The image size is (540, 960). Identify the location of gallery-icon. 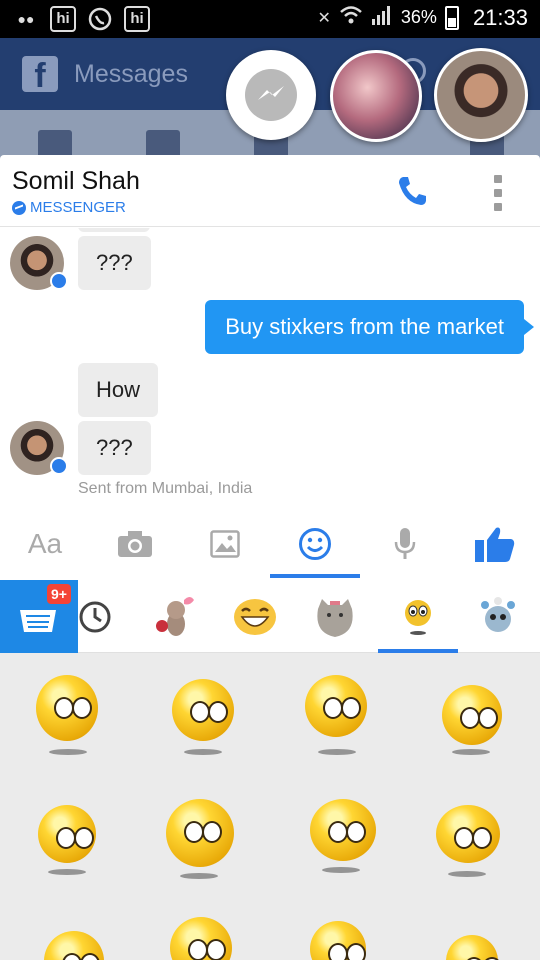
(225, 544).